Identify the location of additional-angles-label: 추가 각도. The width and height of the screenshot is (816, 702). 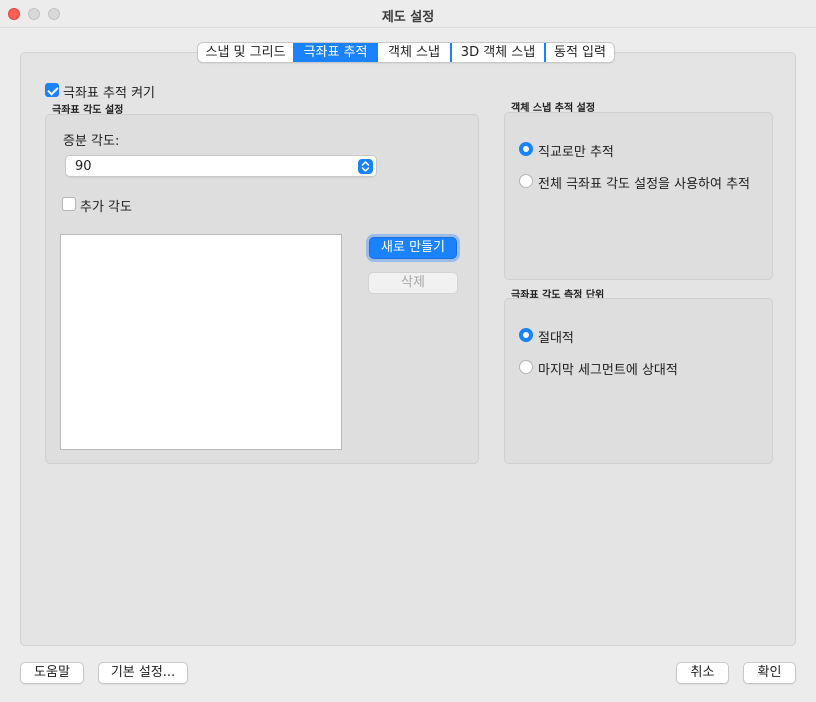
(106, 207).